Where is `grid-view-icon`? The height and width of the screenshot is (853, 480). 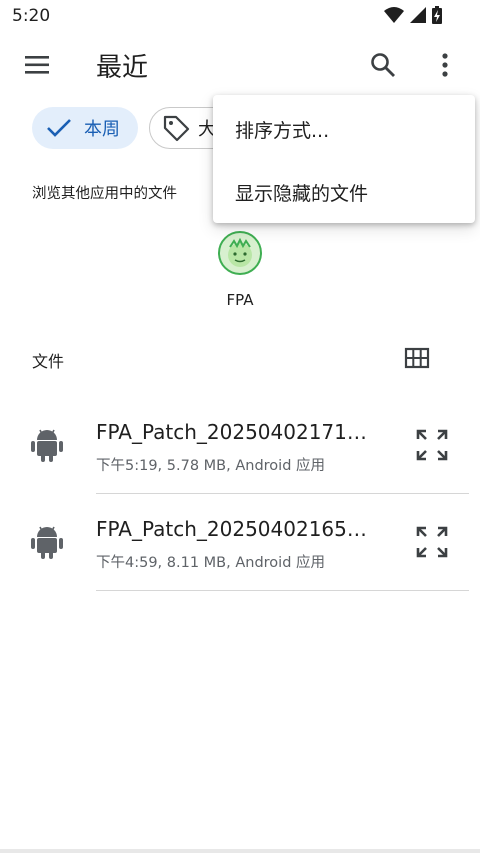
grid-view-icon is located at coordinates (417, 358).